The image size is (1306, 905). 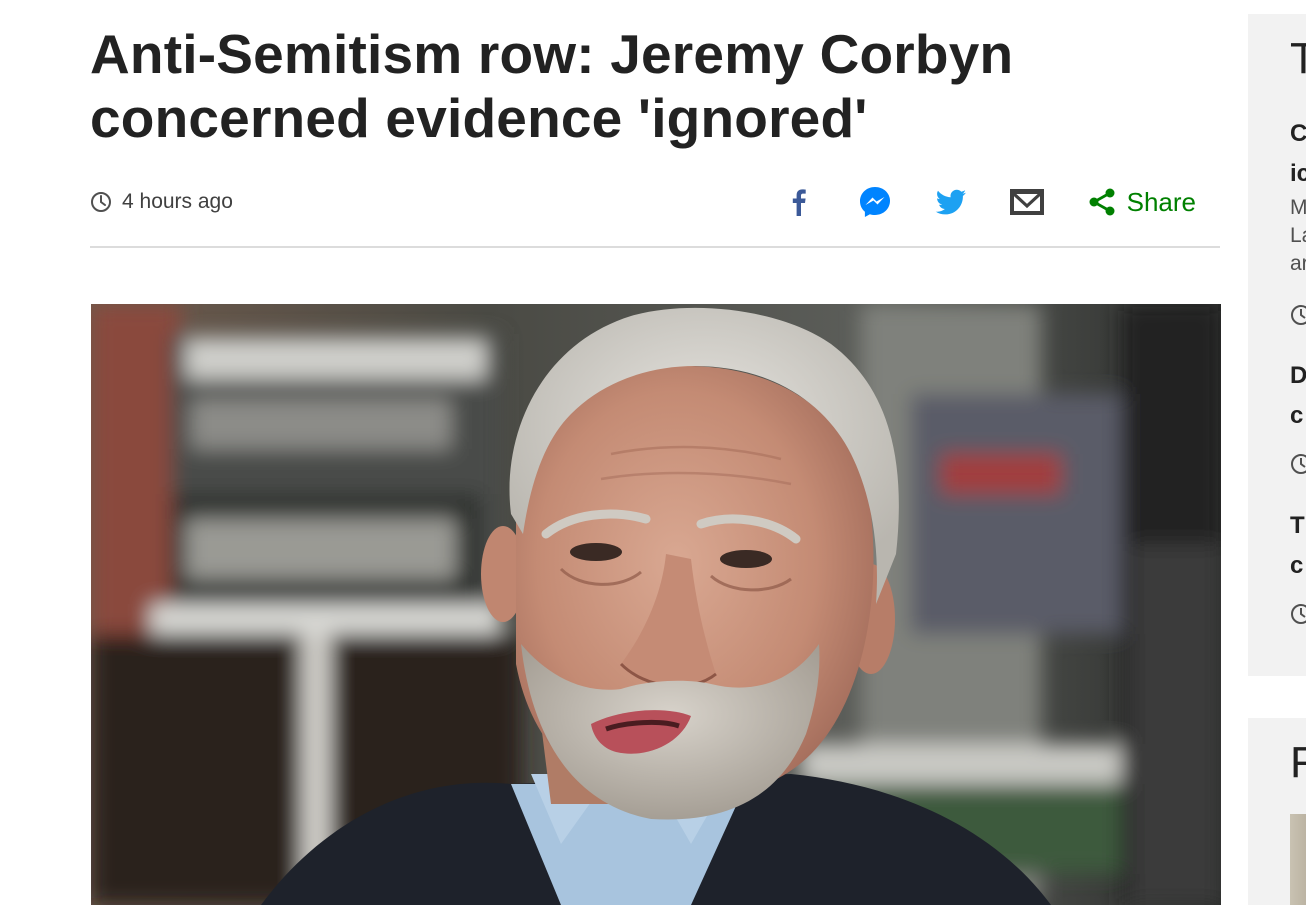 I want to click on sidebar-story-2: D c, so click(x=1298, y=396).